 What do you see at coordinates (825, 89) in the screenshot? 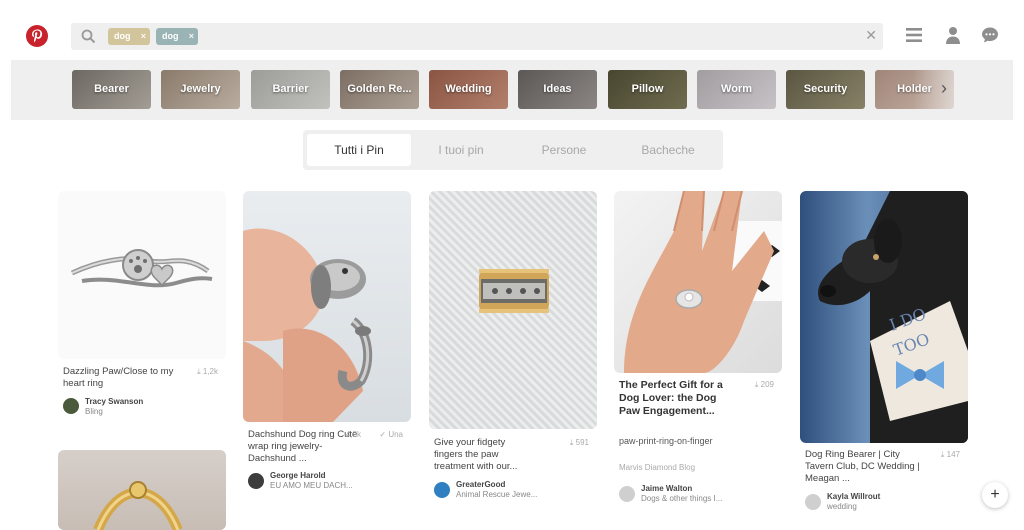
I see `category-chip: Security` at bounding box center [825, 89].